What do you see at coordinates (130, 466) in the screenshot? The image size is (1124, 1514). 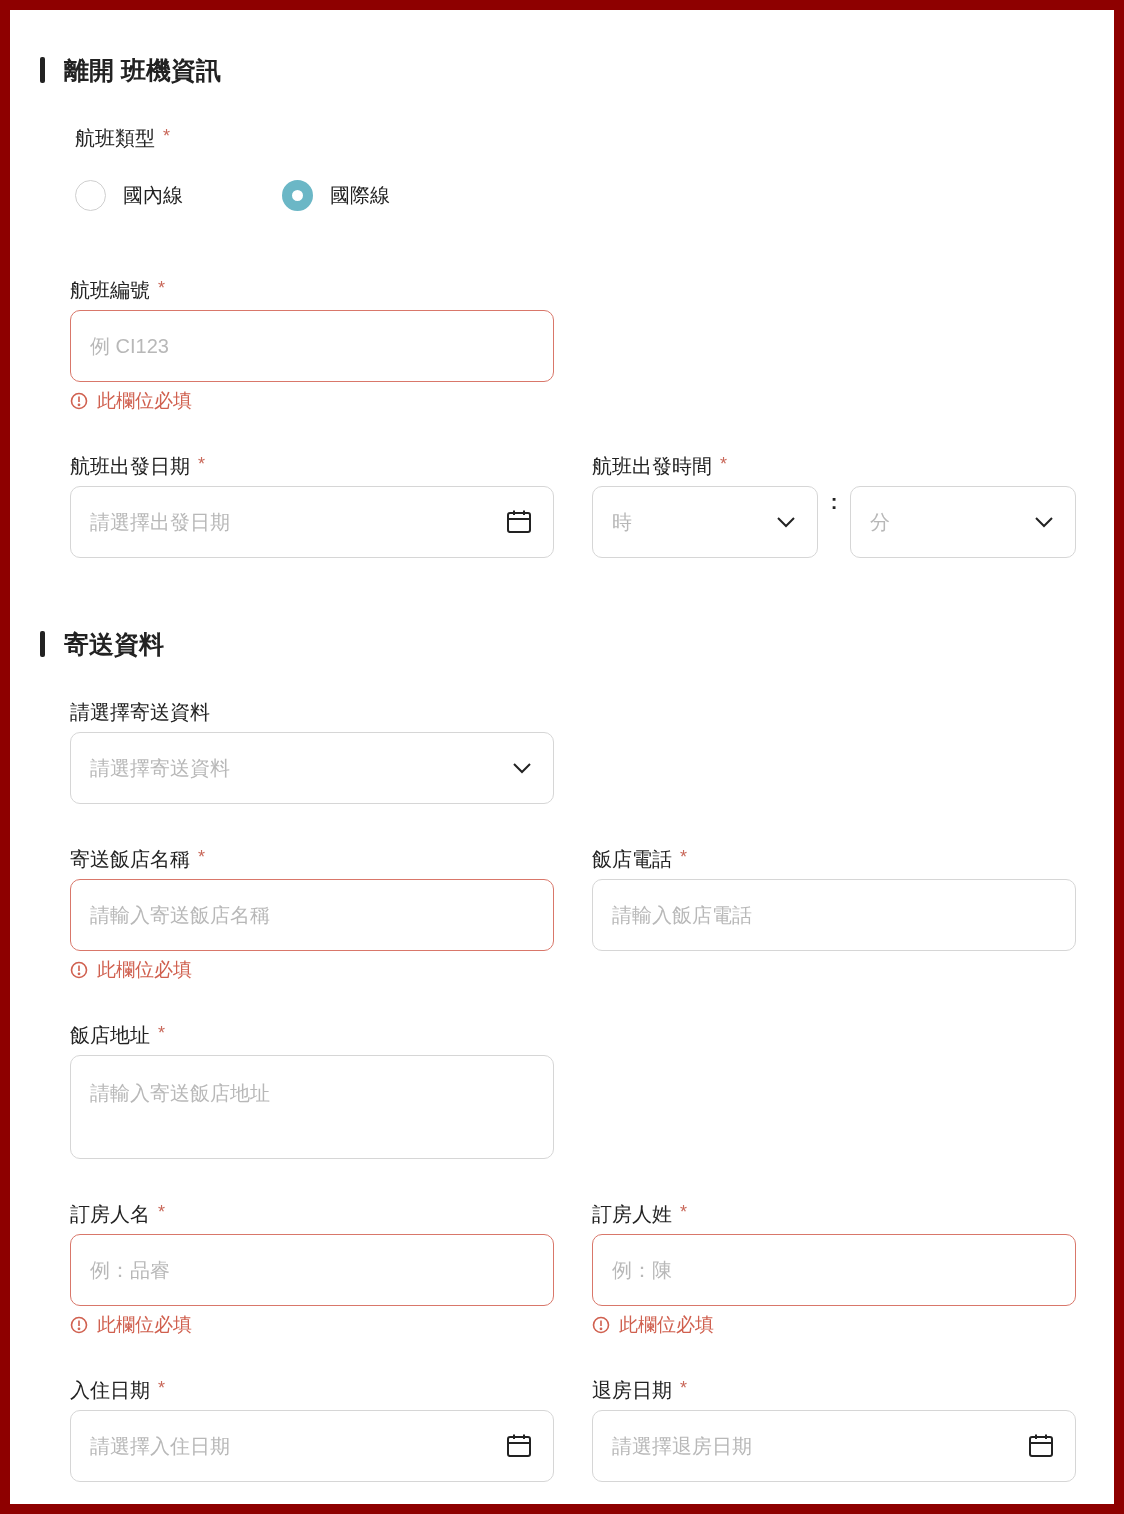 I see `field-label: 航班出發日期` at bounding box center [130, 466].